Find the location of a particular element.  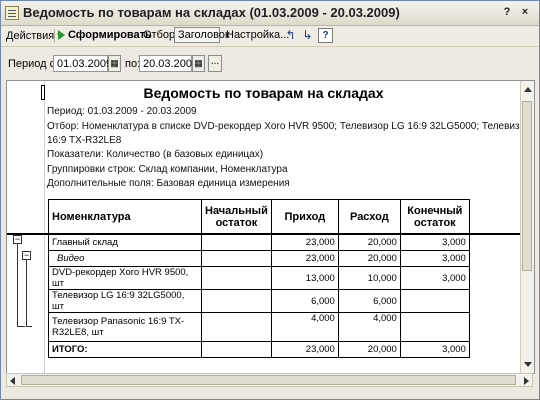

column-header: Конечный остаток is located at coordinates (434, 217).